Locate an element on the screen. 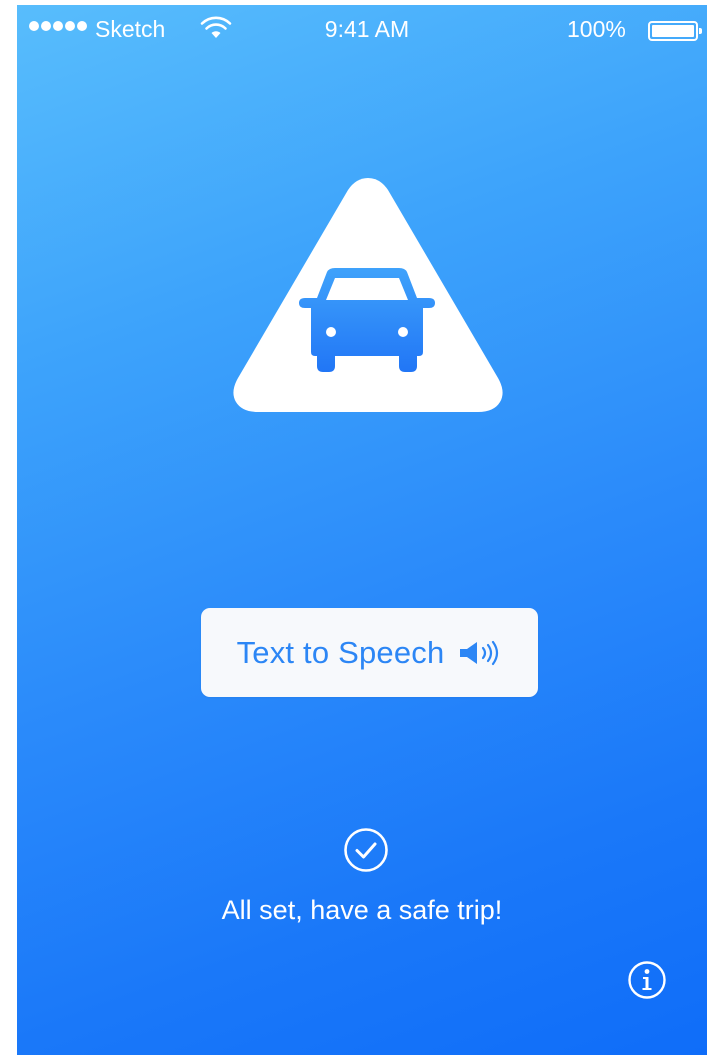  battery-percentage: 100% is located at coordinates (596, 29).